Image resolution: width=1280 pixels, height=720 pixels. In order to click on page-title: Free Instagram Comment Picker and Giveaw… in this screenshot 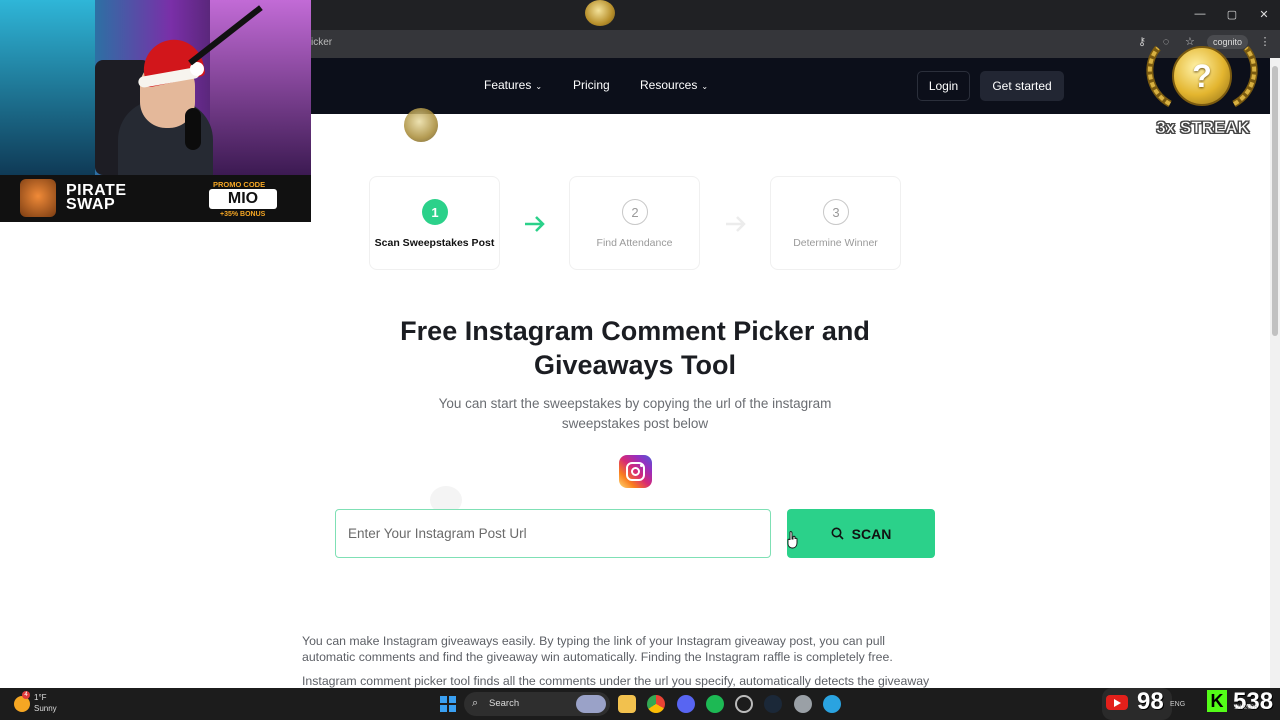, I will do `click(635, 348)`.